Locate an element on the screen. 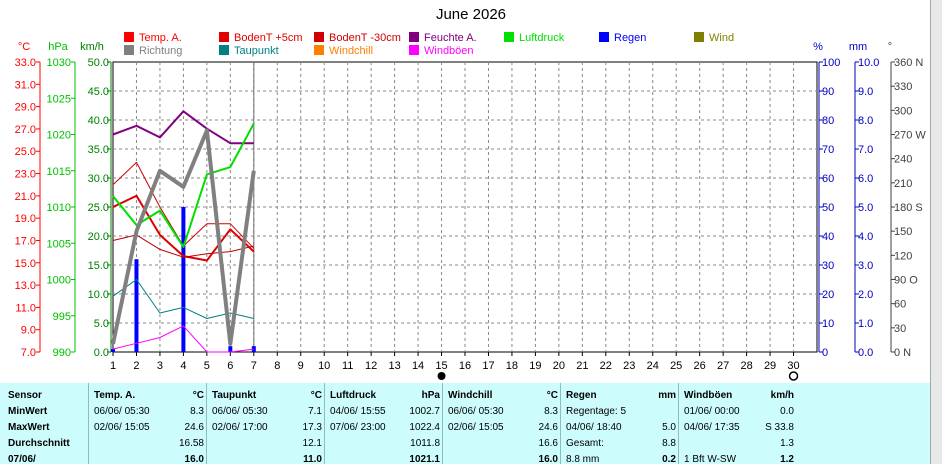 Image resolution: width=942 pixels, height=468 pixels. axis-label-hpa: 1005 is located at coordinates (59, 244).